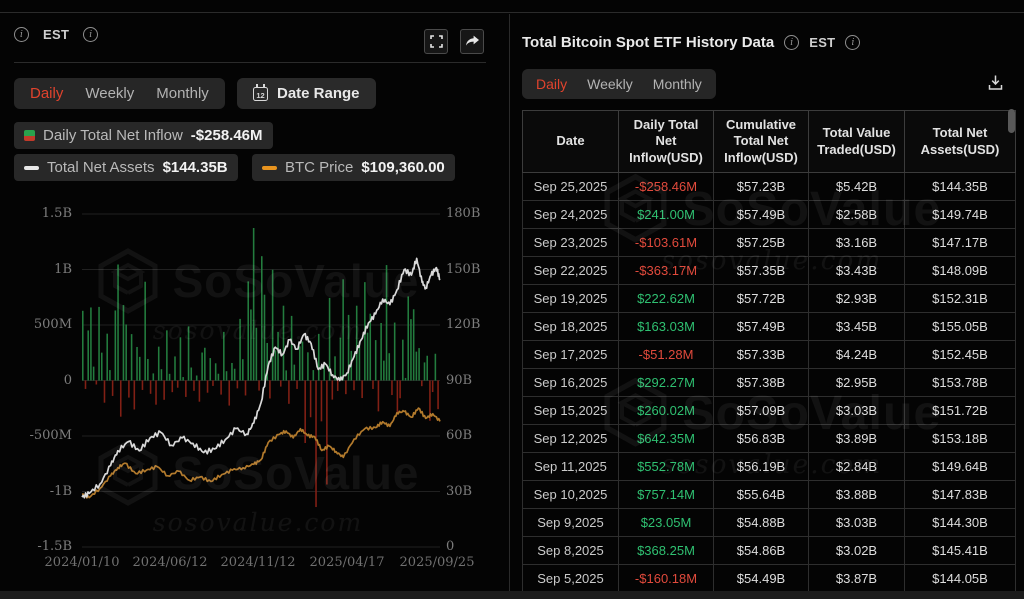 Image resolution: width=1024 pixels, height=599 pixels. I want to click on table-row: Sep 11,2025 $552.78M $56.19B $2.84B $149.64B, so click(769, 466).